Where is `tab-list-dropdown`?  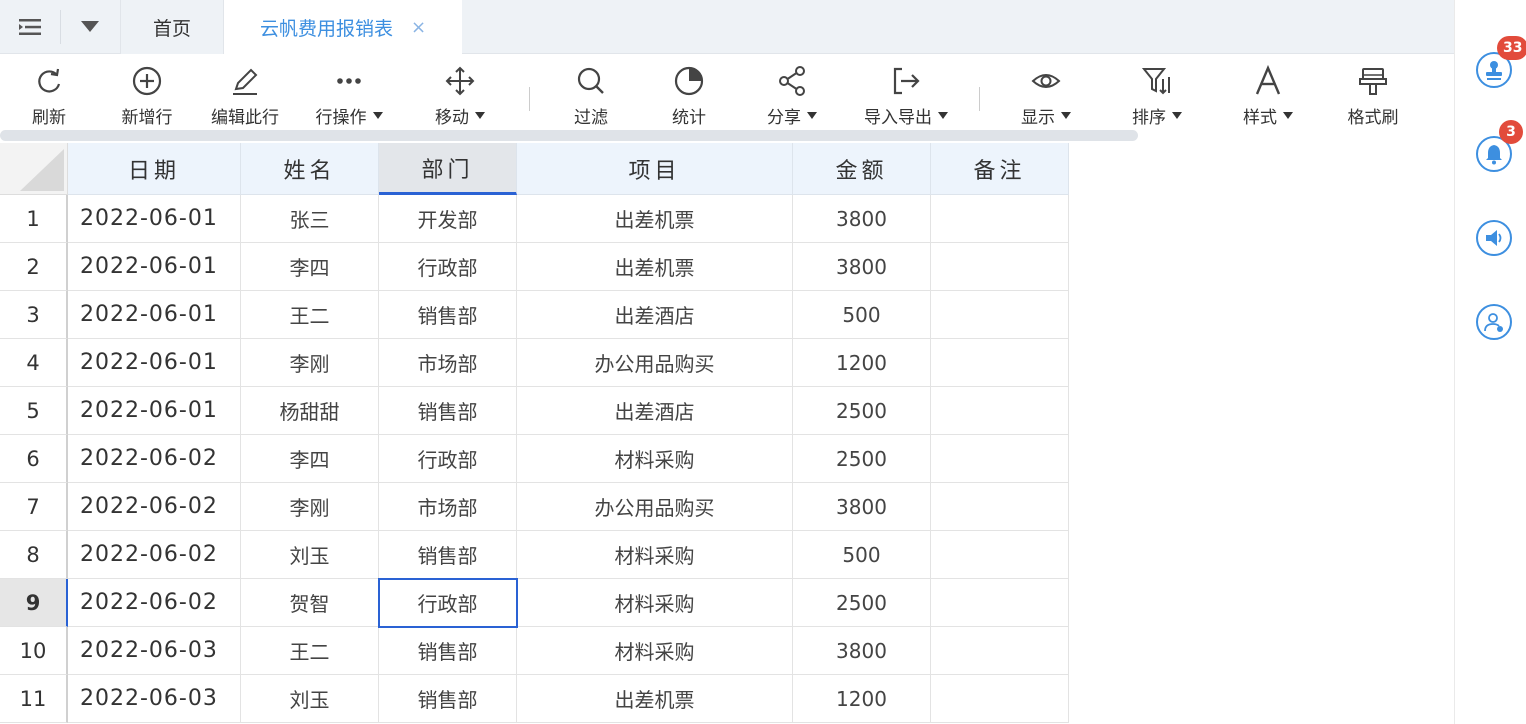
tab-list-dropdown is located at coordinates (90, 27).